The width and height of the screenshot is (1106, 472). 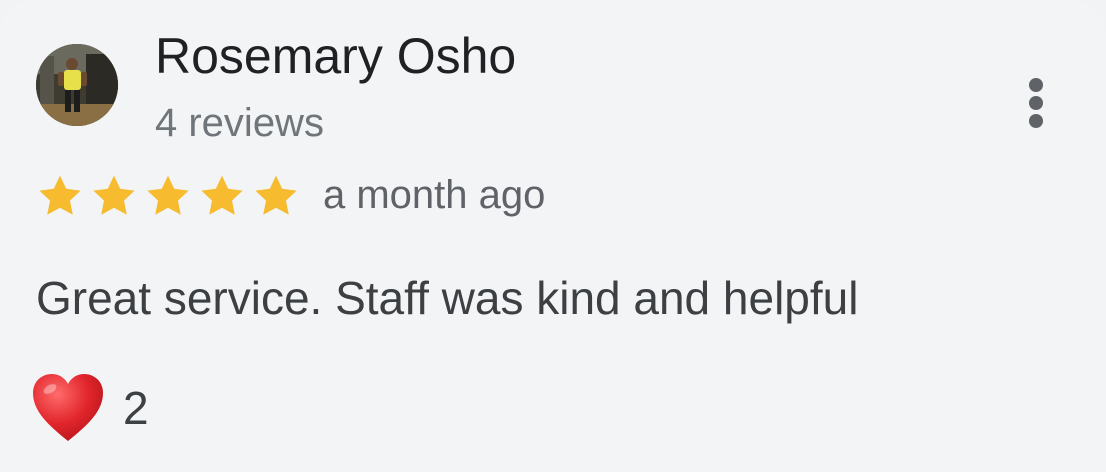 I want to click on avatar-photo, so click(x=77, y=85).